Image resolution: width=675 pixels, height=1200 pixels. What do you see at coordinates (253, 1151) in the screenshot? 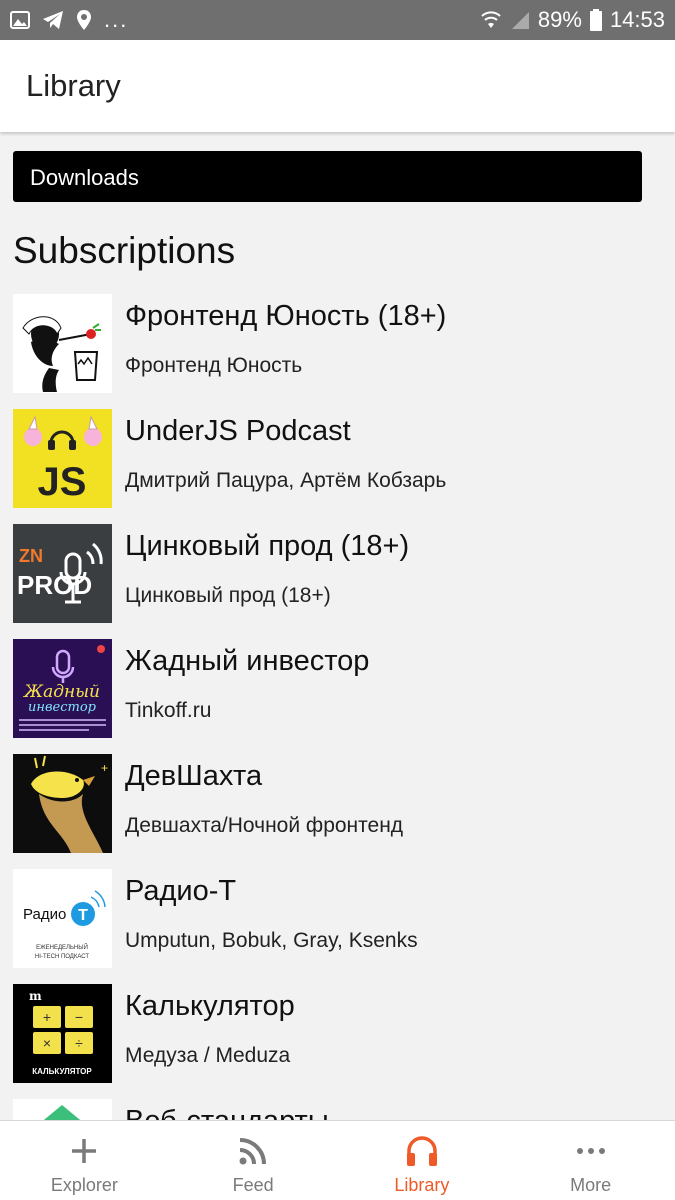
I see `rss-icon` at bounding box center [253, 1151].